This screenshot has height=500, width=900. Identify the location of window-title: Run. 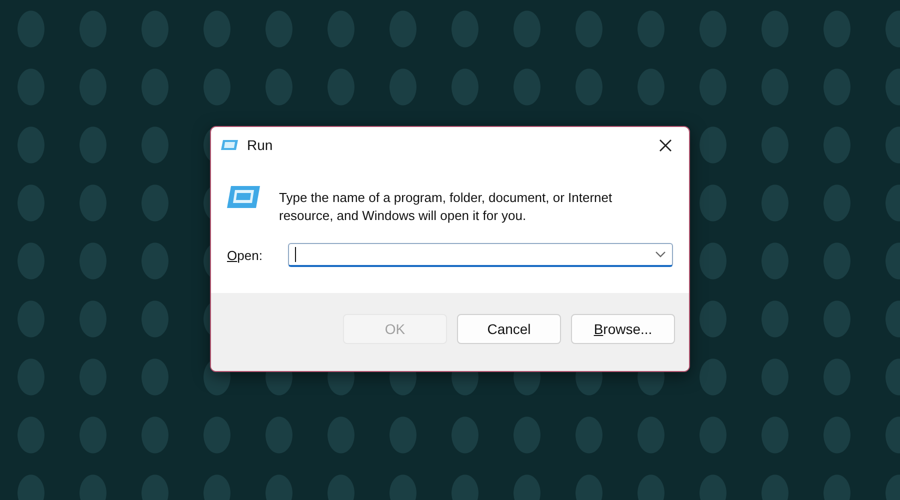
(260, 145).